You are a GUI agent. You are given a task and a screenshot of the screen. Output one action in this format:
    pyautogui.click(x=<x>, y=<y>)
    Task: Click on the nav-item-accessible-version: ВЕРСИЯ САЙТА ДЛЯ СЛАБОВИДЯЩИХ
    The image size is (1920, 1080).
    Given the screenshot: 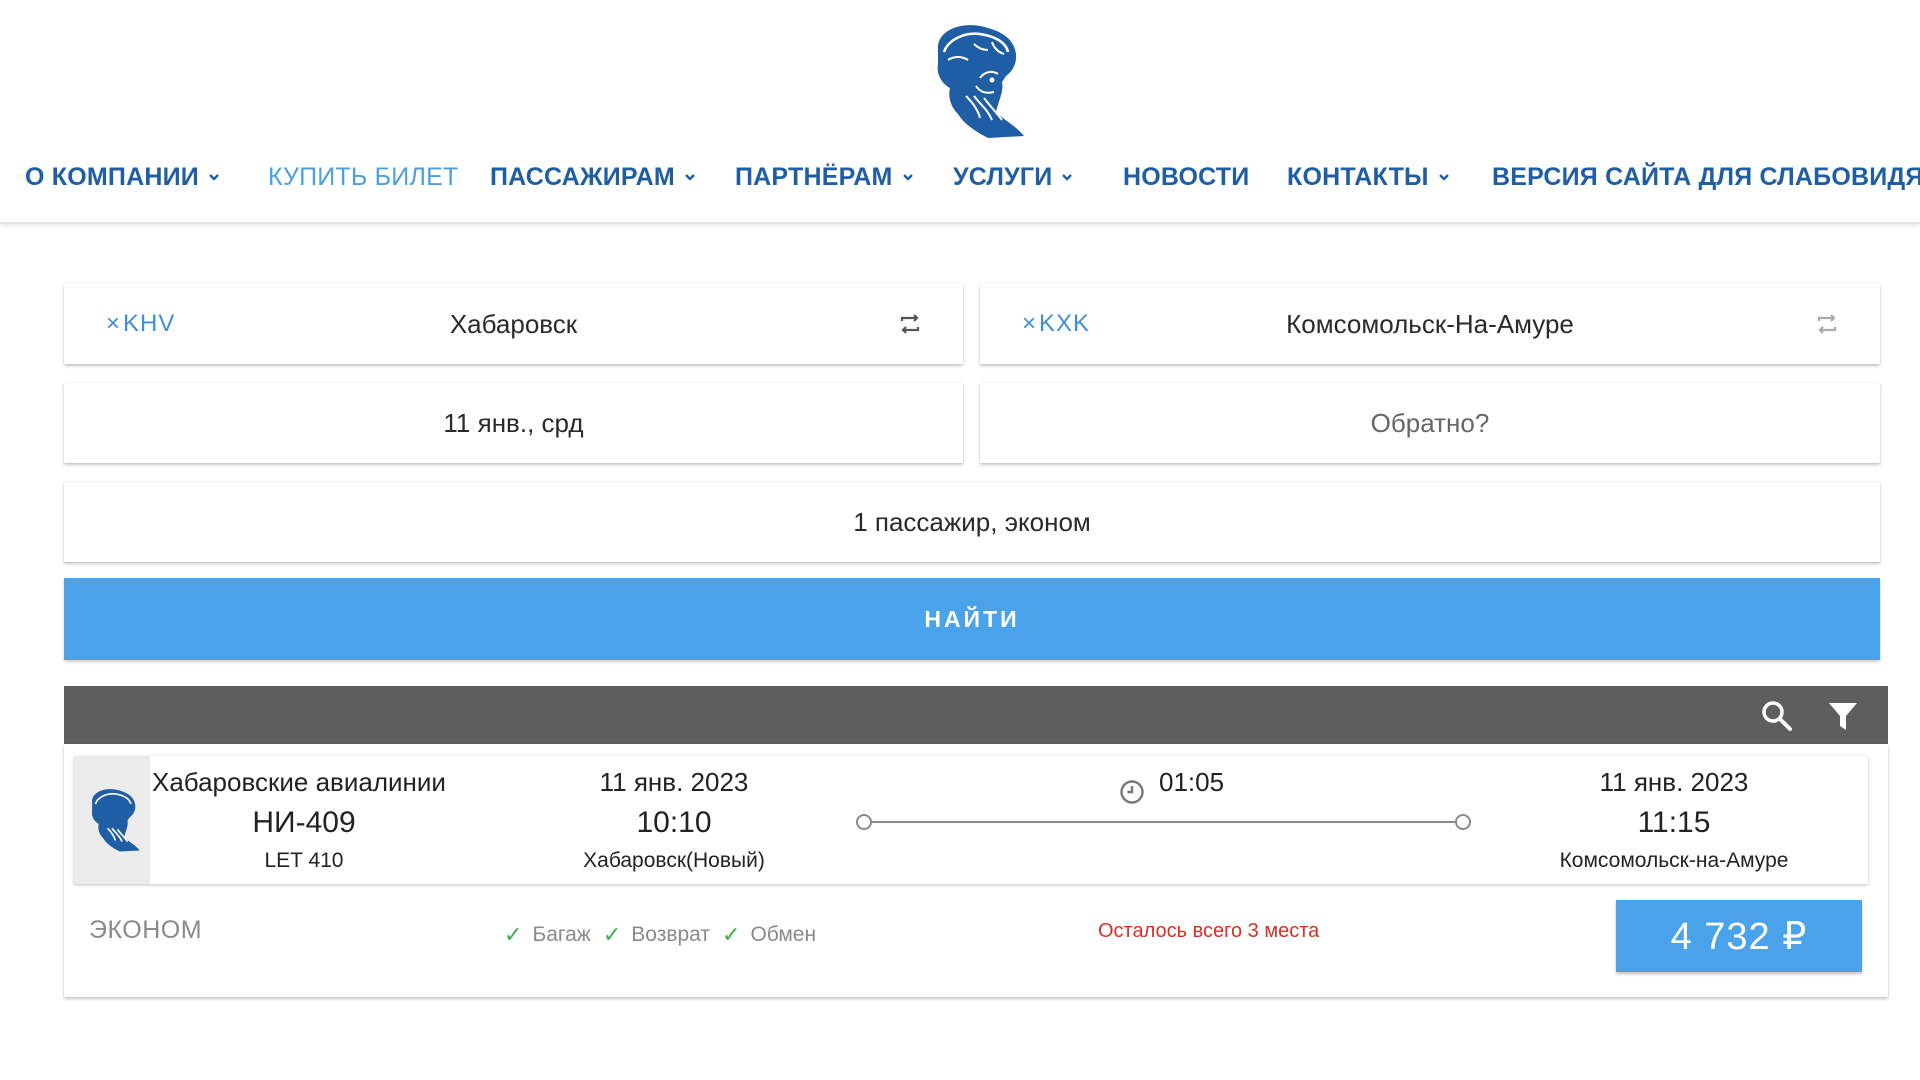 What is the action you would take?
    pyautogui.click(x=1706, y=177)
    